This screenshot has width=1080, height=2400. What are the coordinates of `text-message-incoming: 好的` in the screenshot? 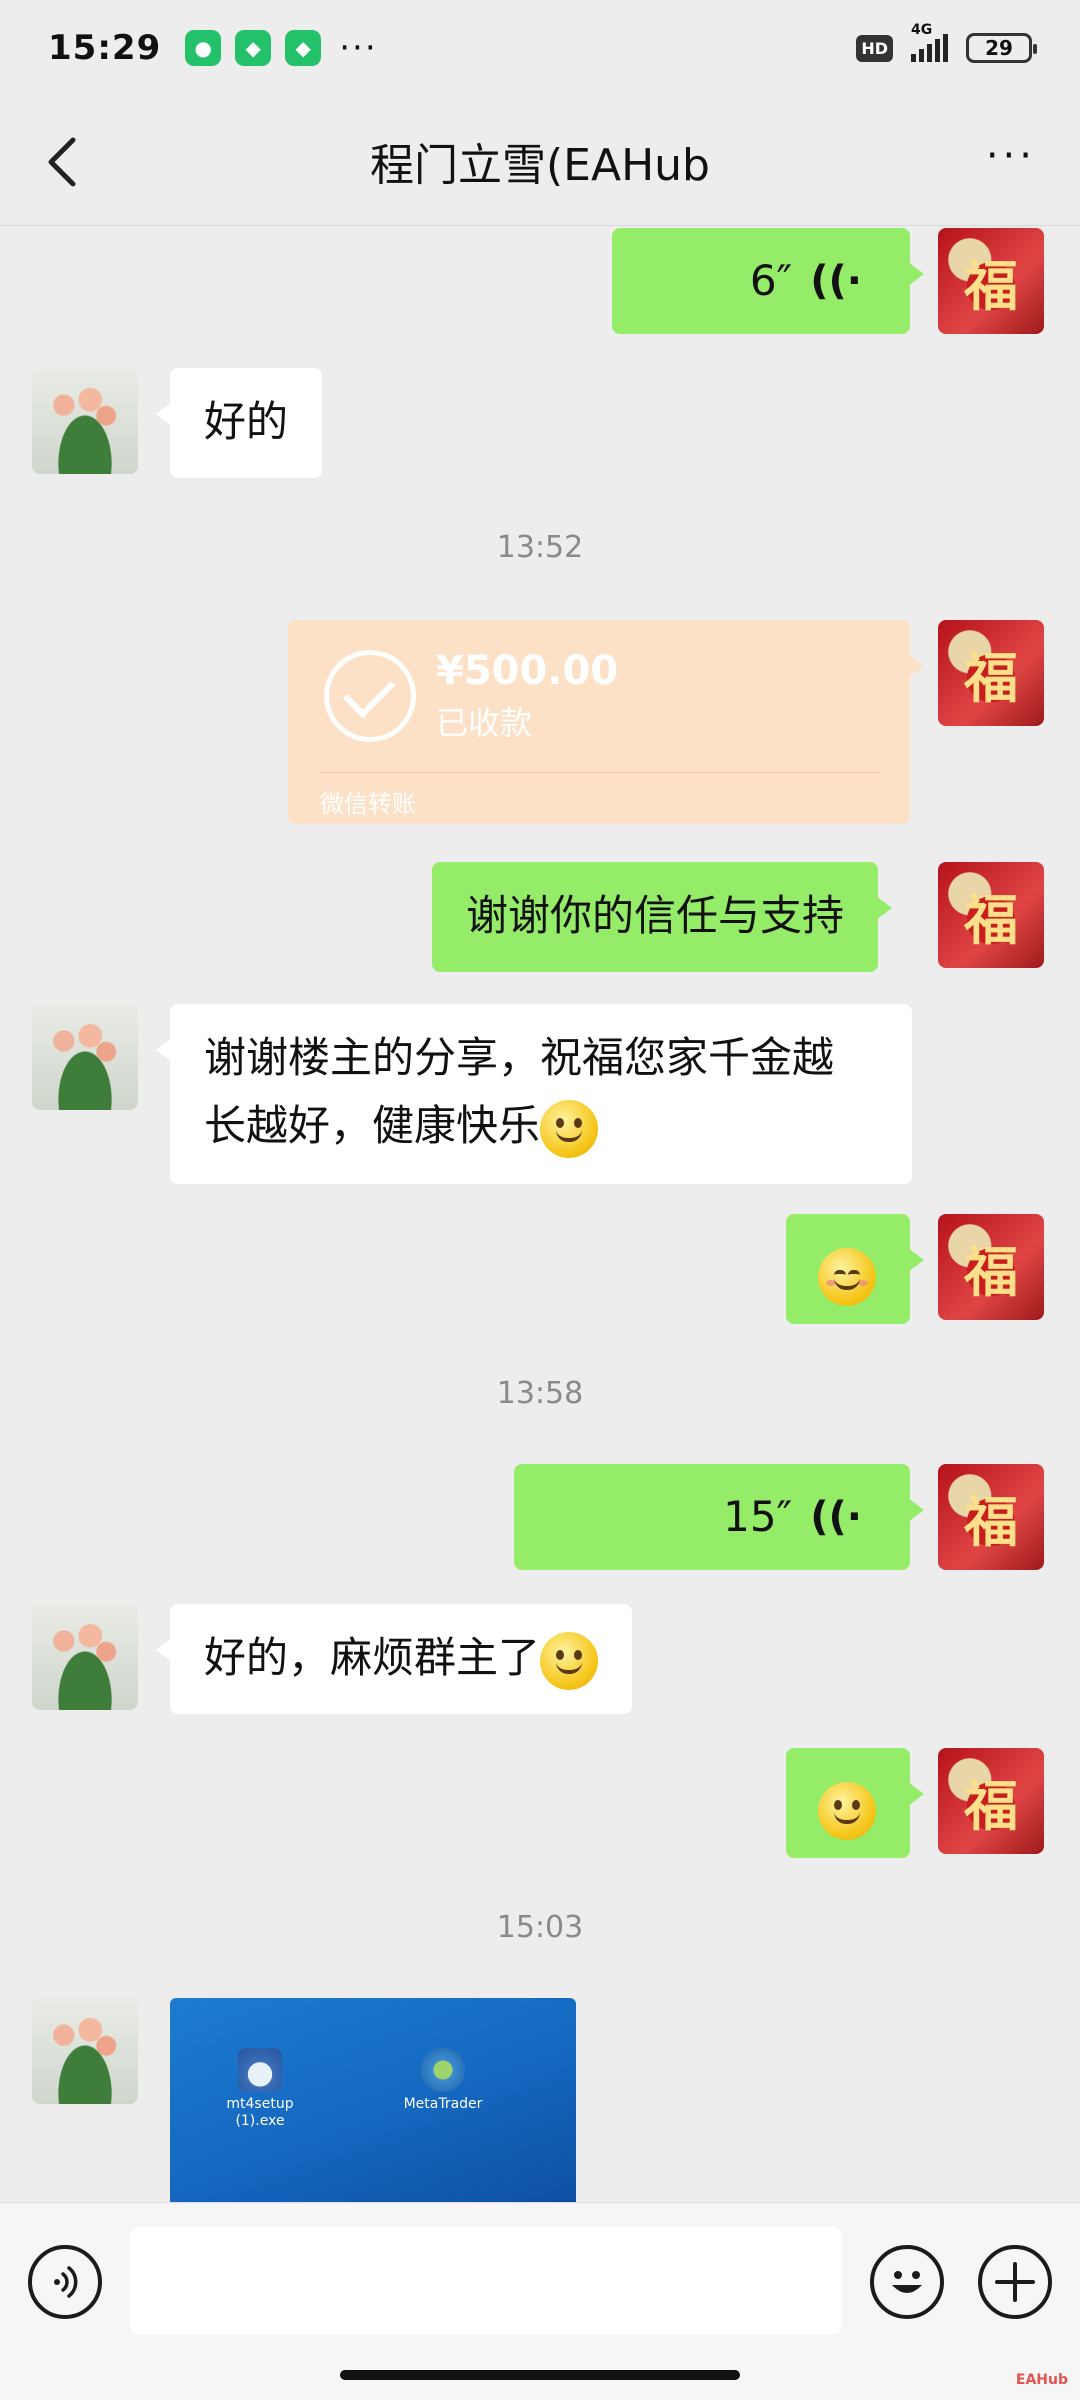 It's located at (239, 423).